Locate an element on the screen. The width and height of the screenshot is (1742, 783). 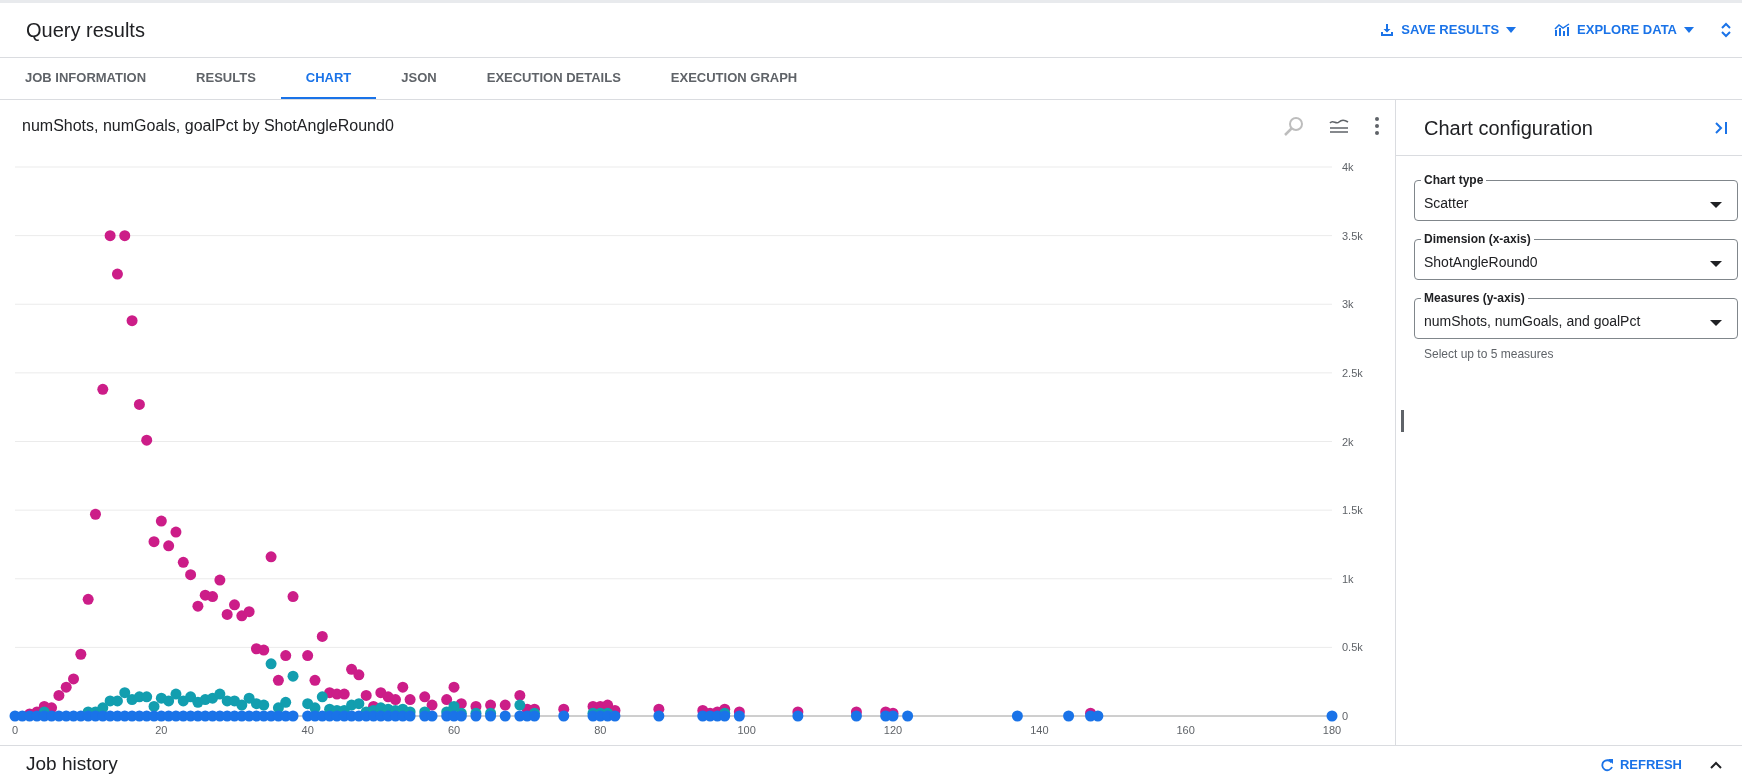
field-label: Chart type is located at coordinates (1454, 180).